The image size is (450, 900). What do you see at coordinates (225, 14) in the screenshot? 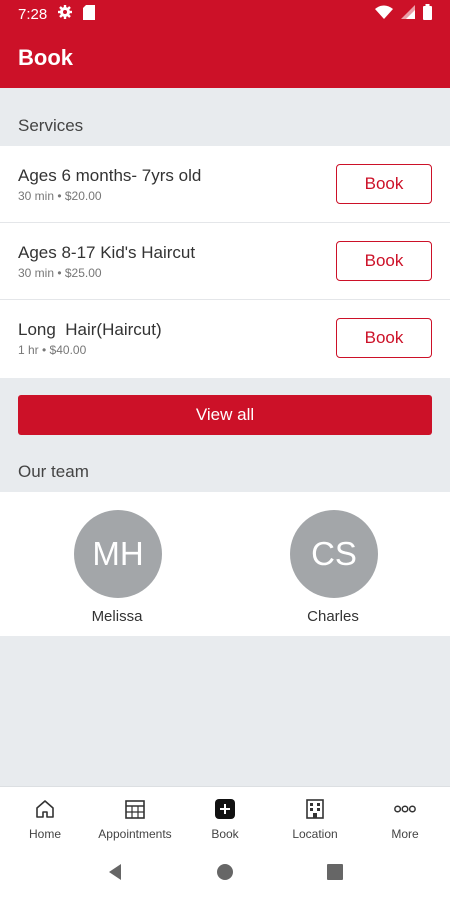
I see `status-bar: 7:28` at bounding box center [225, 14].